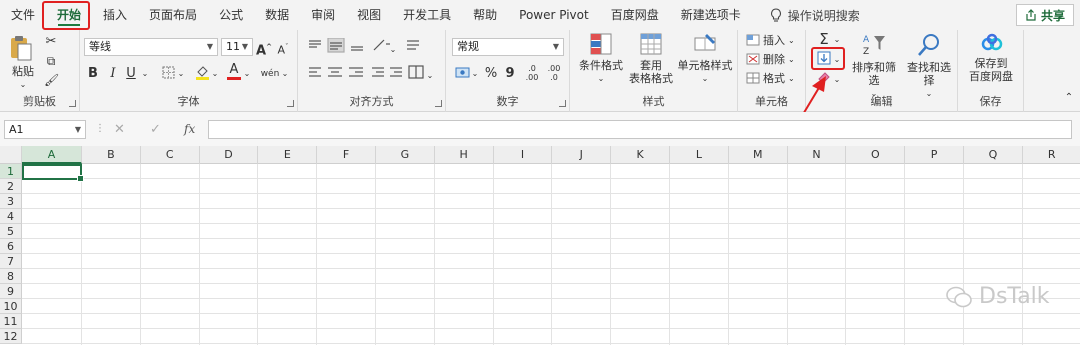 This screenshot has height=345, width=1080. I want to click on select-all-corner, so click(11, 155).